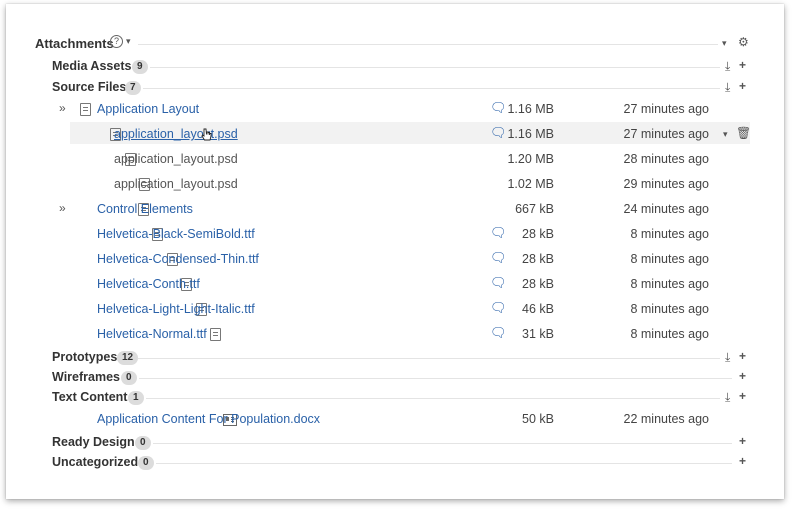 The width and height of the screenshot is (800, 523). What do you see at coordinates (176, 309) in the screenshot?
I see `file-name-link: Helvetica-Light-Light-Italic.ttf` at bounding box center [176, 309].